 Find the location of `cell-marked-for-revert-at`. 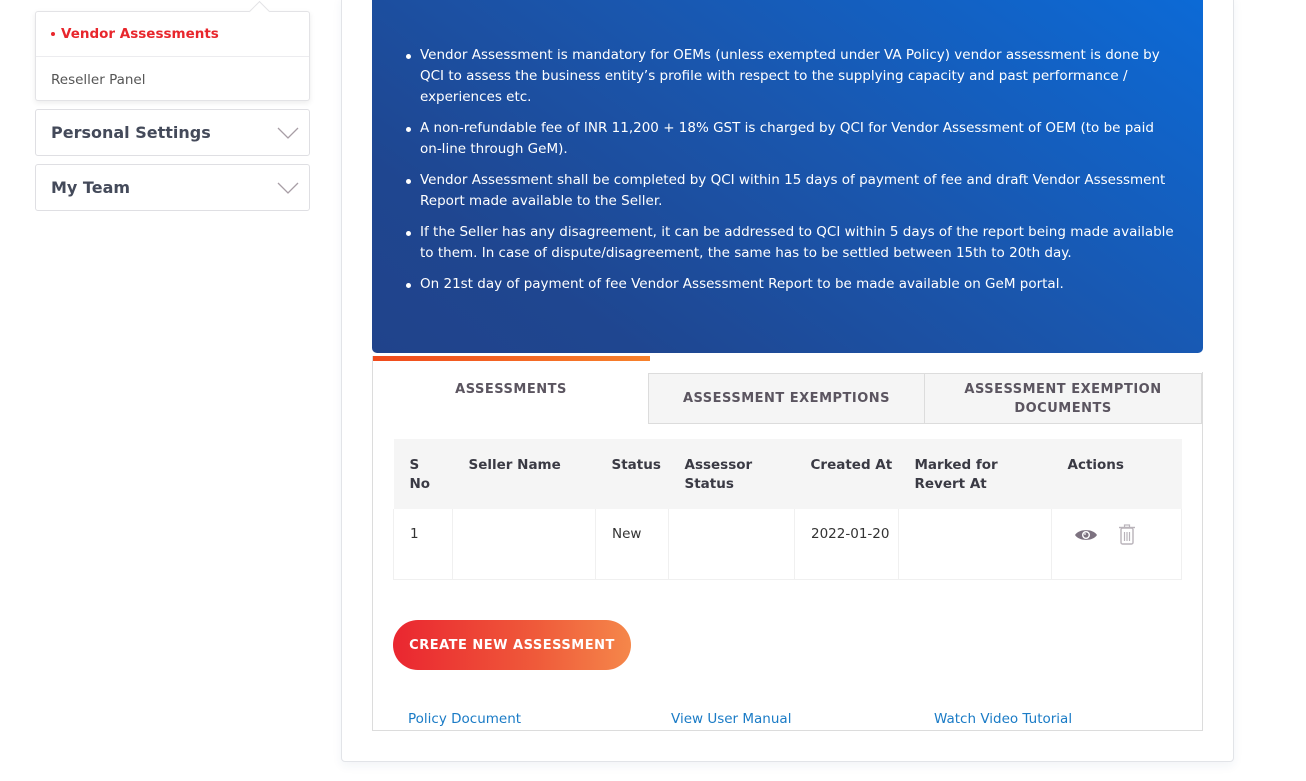

cell-marked-for-revert-at is located at coordinates (975, 544).